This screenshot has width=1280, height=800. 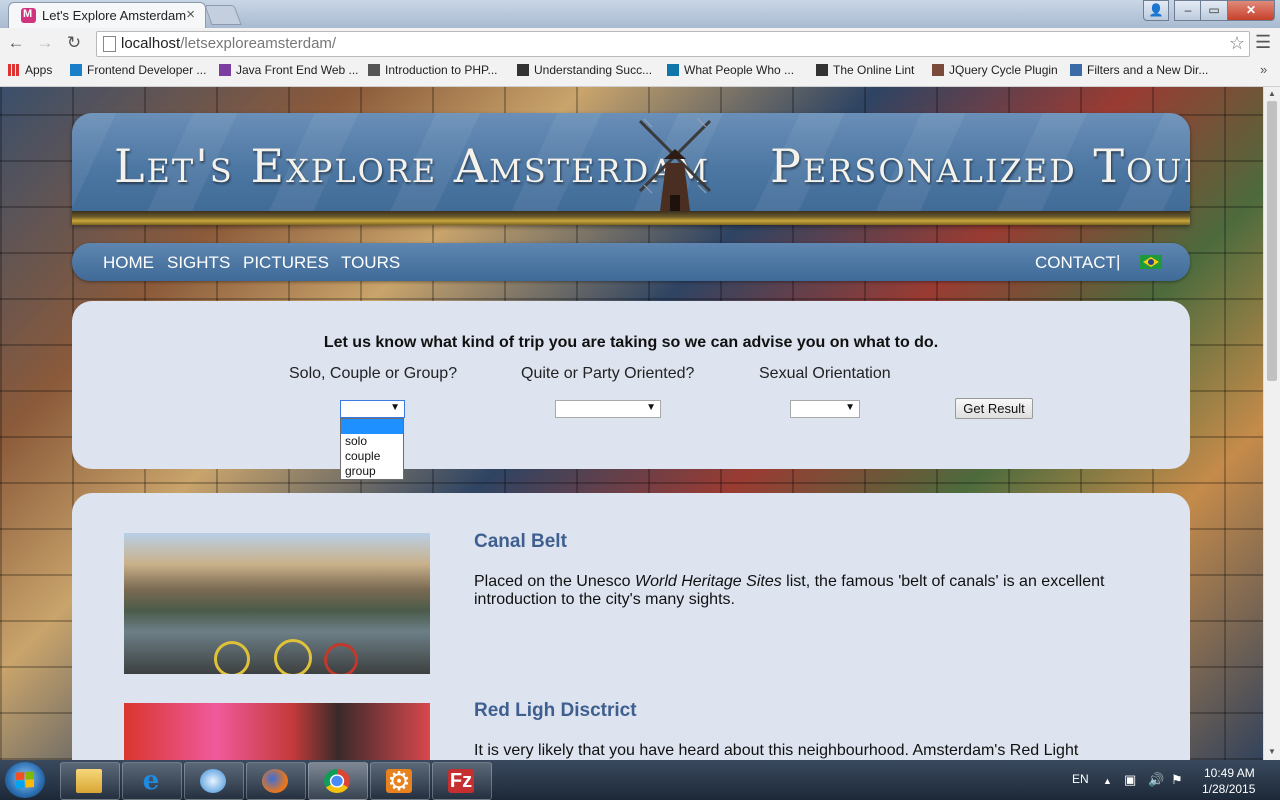 I want to click on red-light-district-photo, so click(x=277, y=731).